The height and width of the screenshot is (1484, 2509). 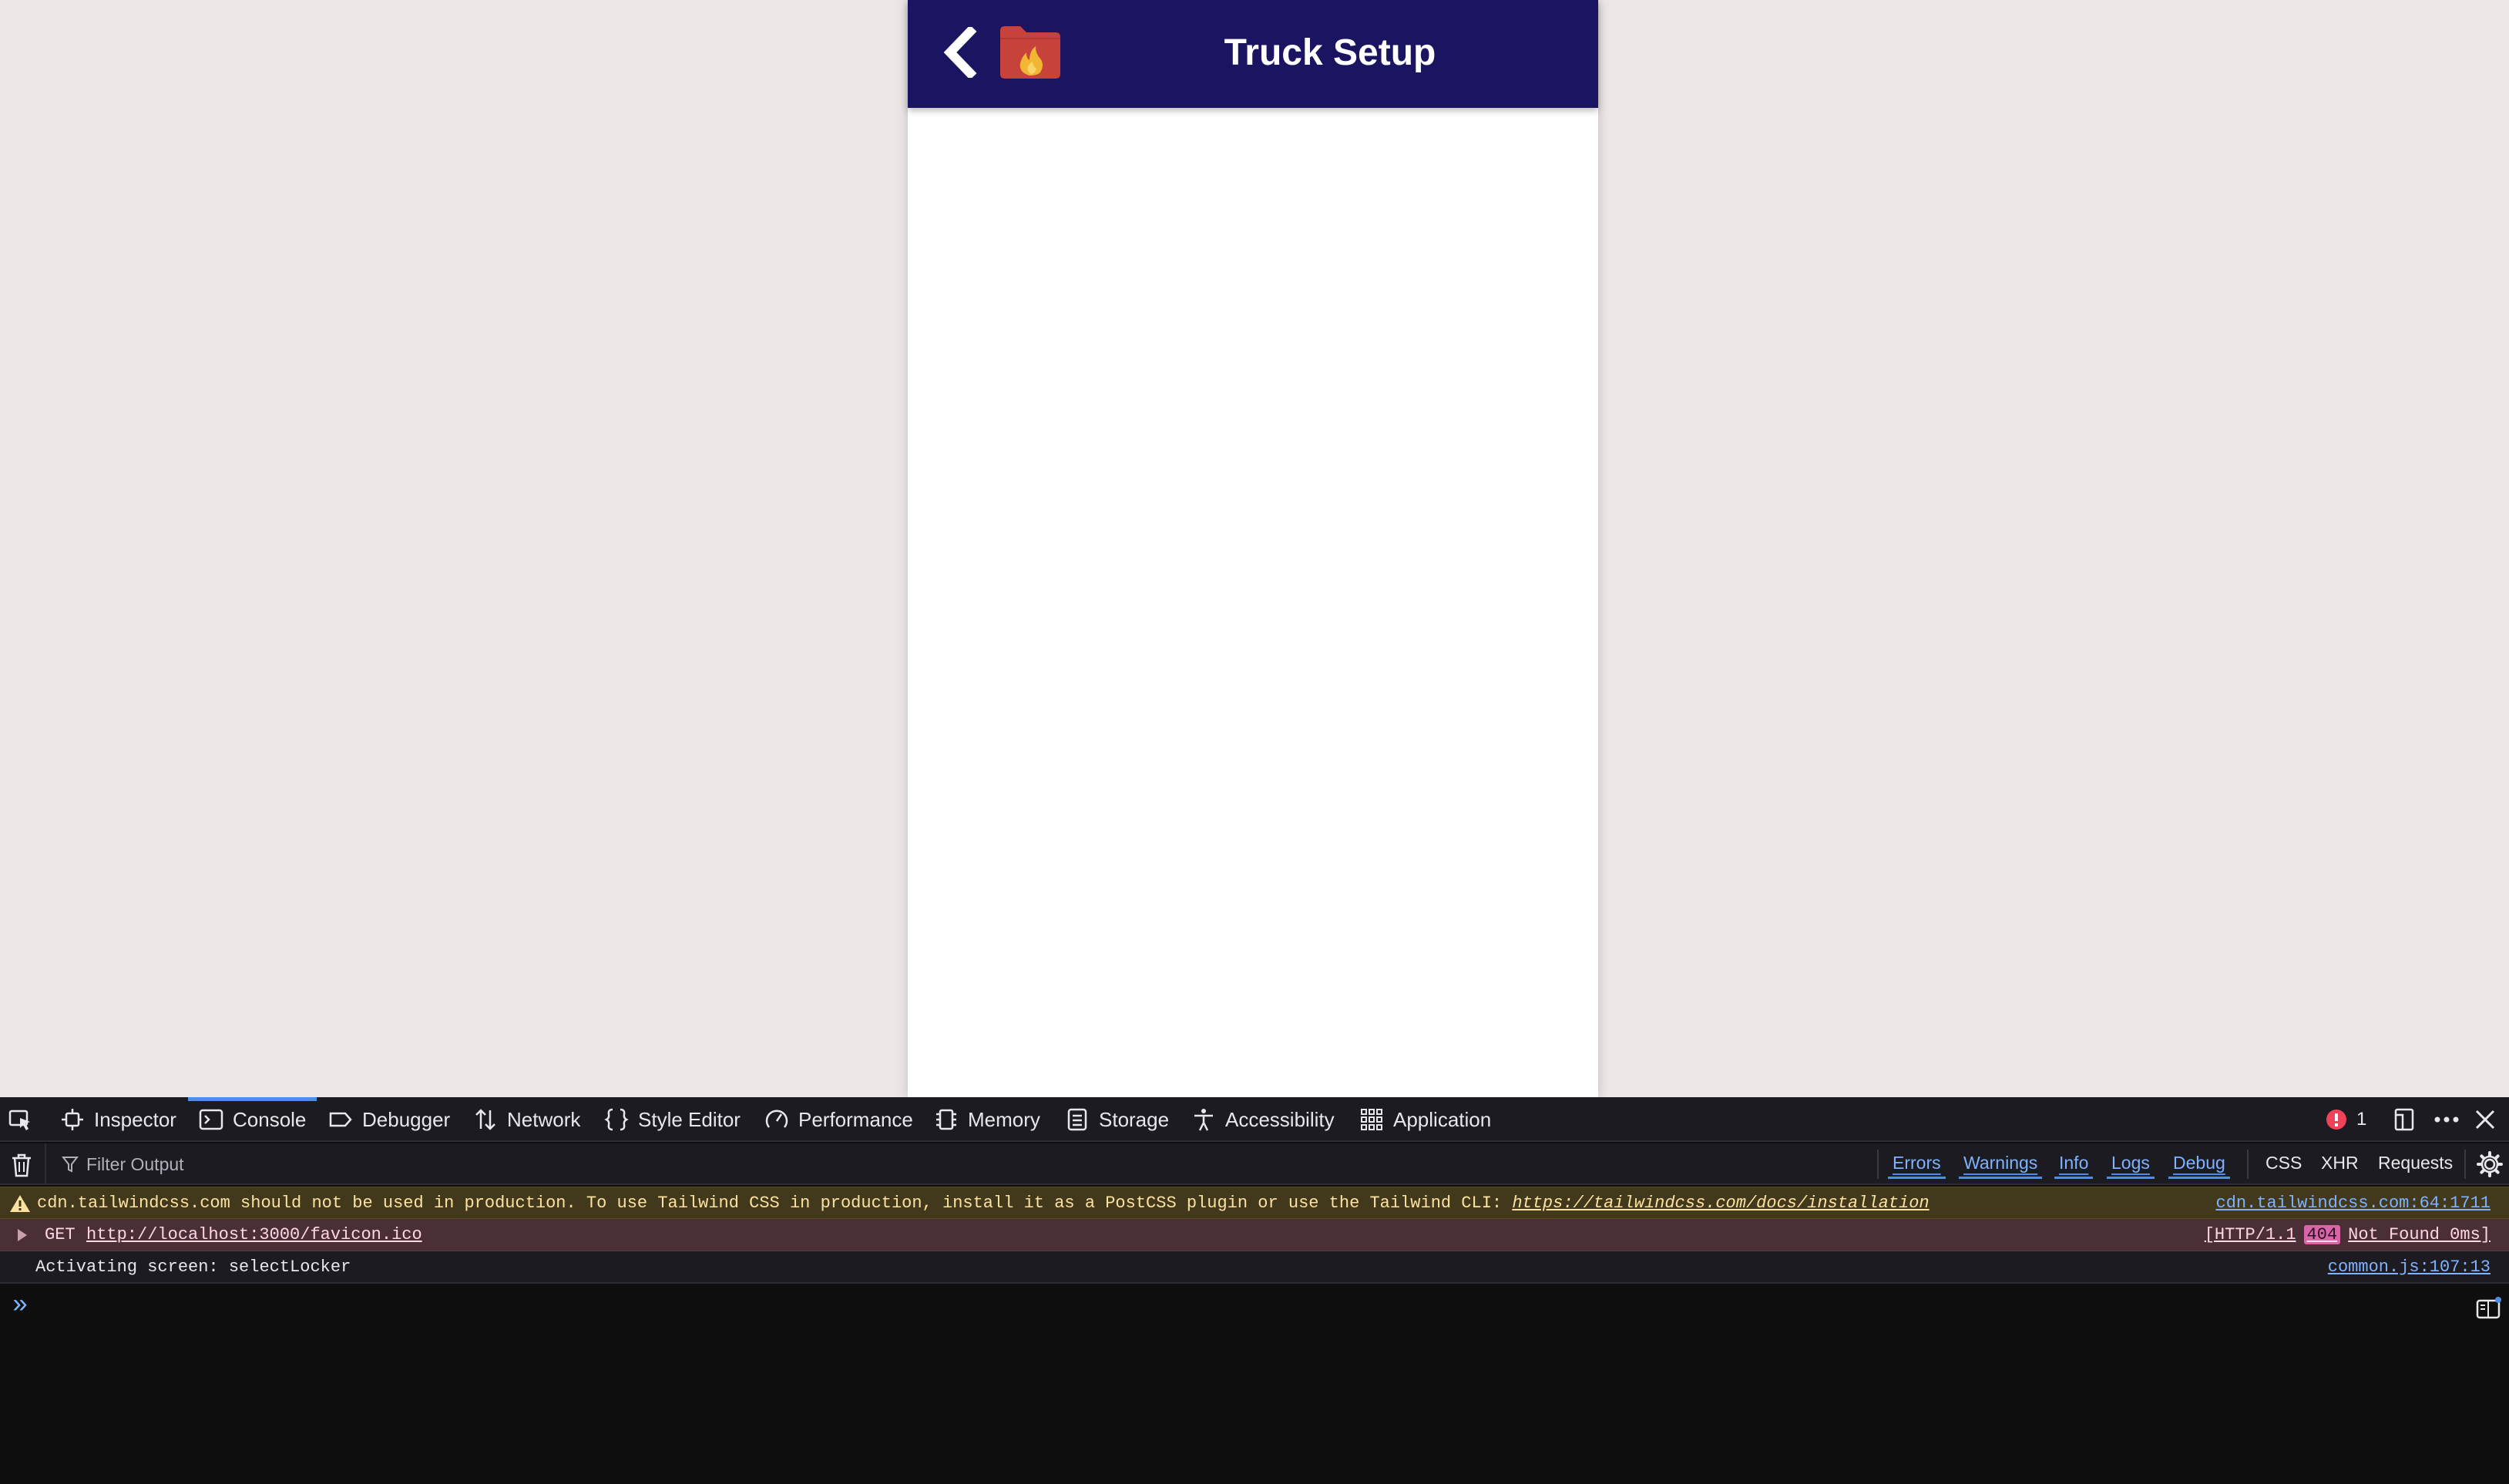 I want to click on tab-performance: Performance, so click(x=839, y=1119).